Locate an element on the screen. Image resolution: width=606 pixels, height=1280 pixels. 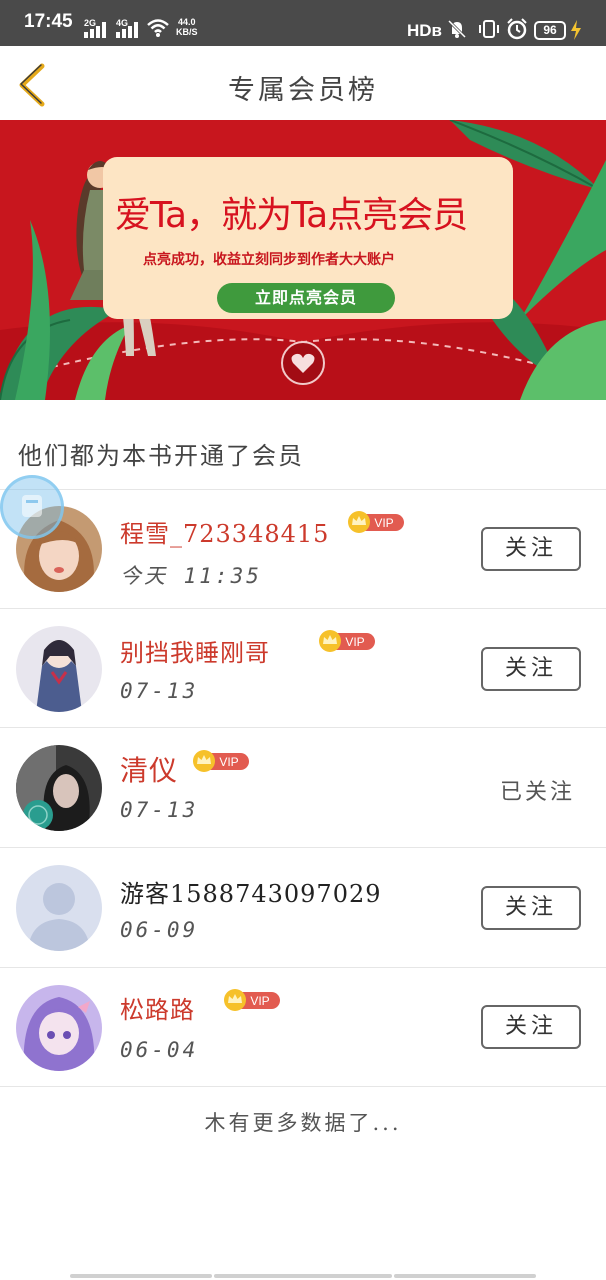
section-label: 他们都为本书开通了会员 is located at coordinates (161, 456).